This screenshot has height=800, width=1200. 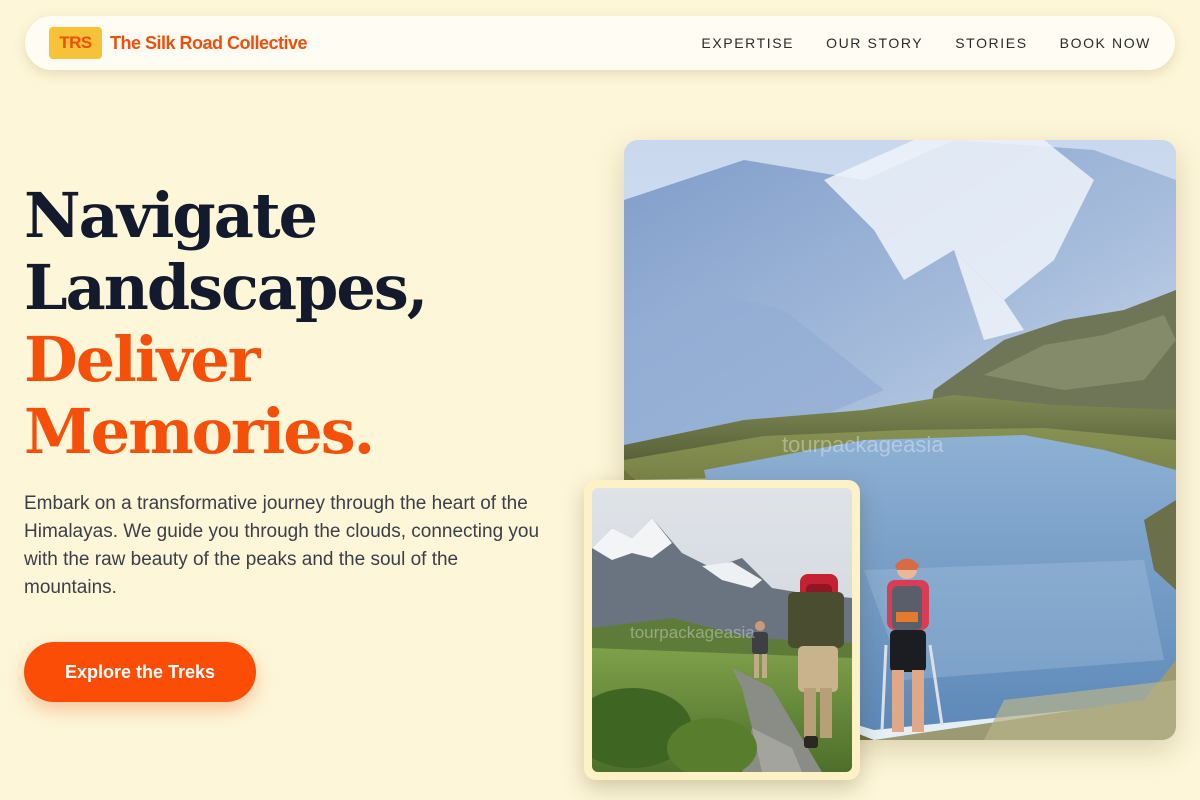 I want to click on nav-links: EXPERTISE OUR STORY STORIES BOOK NOW, so click(x=926, y=43).